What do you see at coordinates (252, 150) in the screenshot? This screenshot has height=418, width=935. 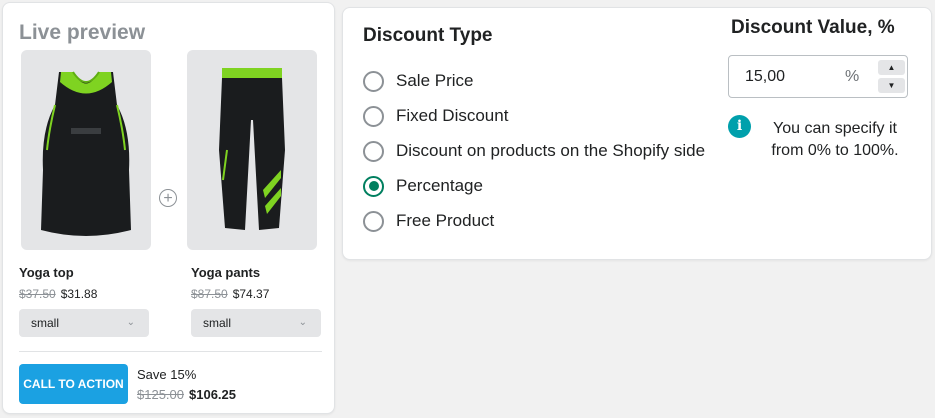 I see `yoga-pants-image` at bounding box center [252, 150].